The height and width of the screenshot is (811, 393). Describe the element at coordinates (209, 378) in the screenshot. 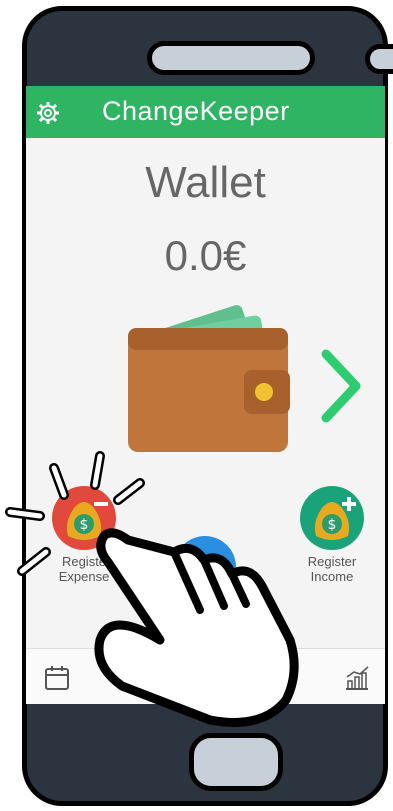

I see `wallet-icon` at that location.